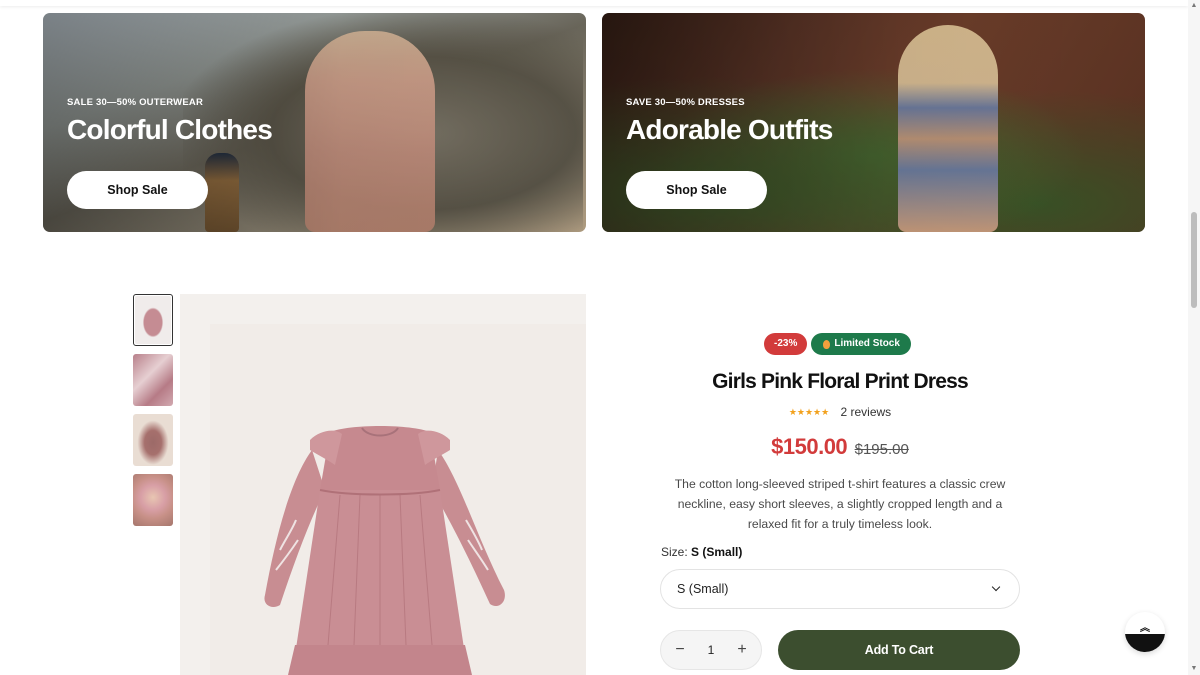 The width and height of the screenshot is (1200, 675). Describe the element at coordinates (674, 552) in the screenshot. I see `size-label-text: Size:` at that location.